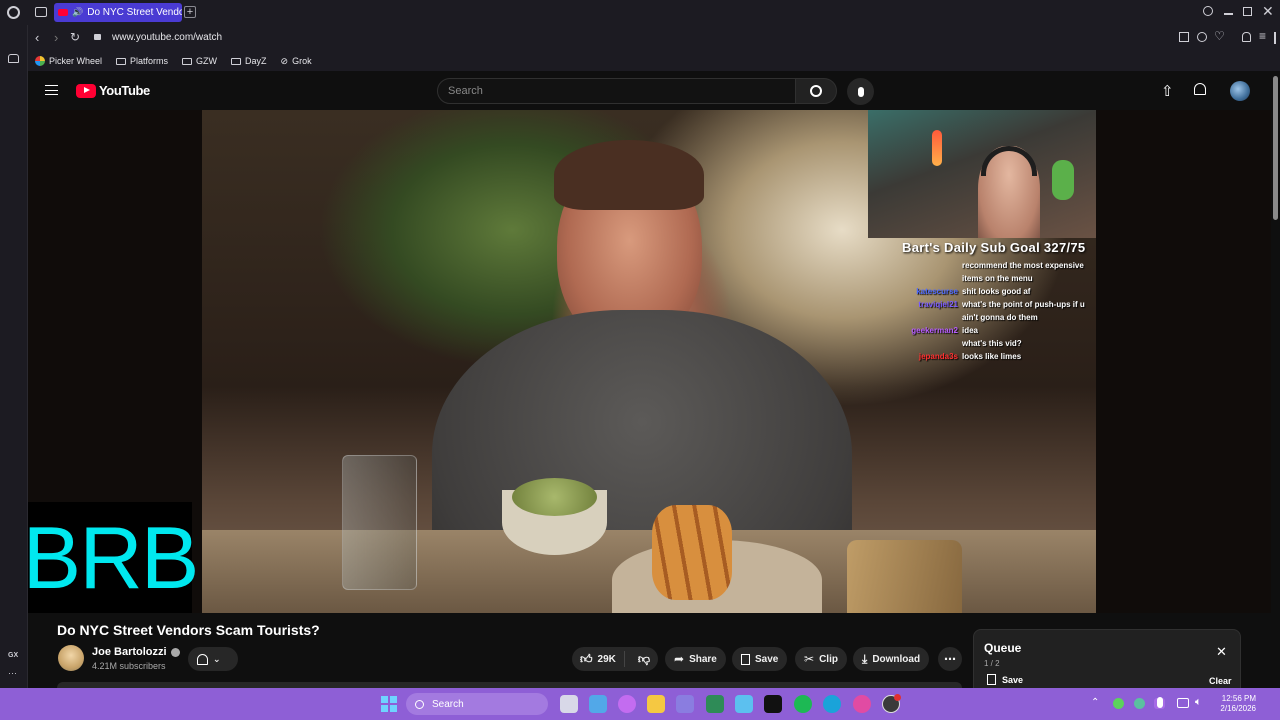  Describe the element at coordinates (1200, 89) in the screenshot. I see `notifications-bell-icon` at that location.